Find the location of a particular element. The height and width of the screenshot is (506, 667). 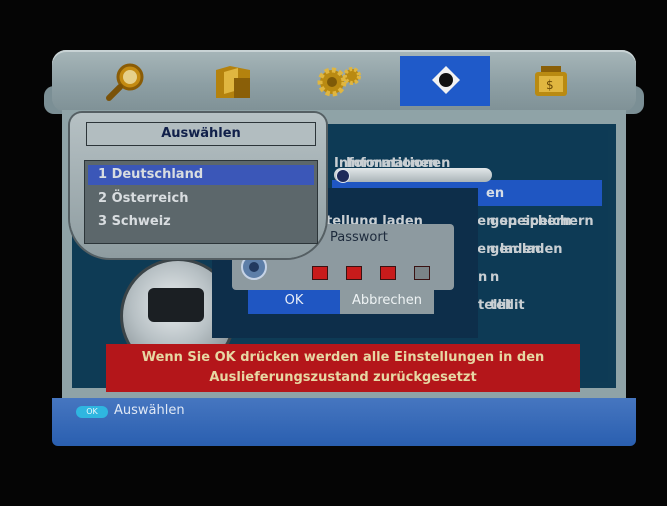

slider-knob is located at coordinates (343, 176).